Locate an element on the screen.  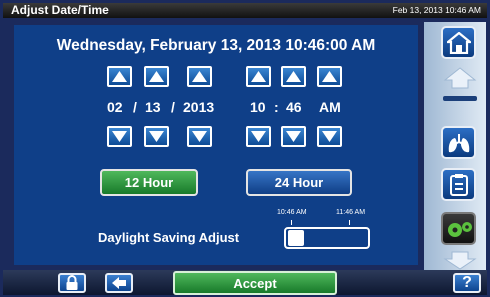
dst-slider is located at coordinates (327, 238).